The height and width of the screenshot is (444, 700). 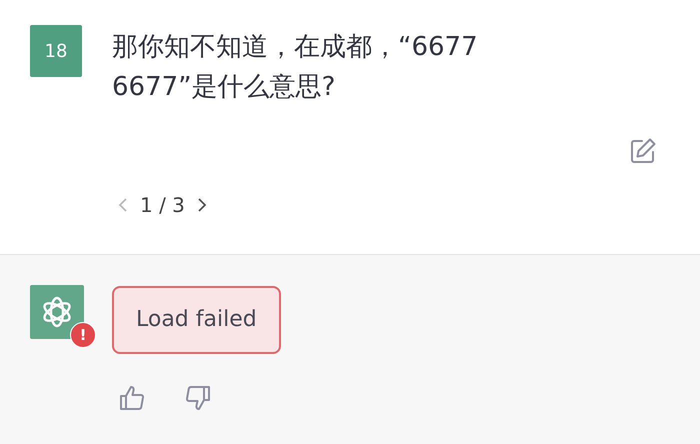 I want to click on thumbs-down-icon, so click(x=198, y=398).